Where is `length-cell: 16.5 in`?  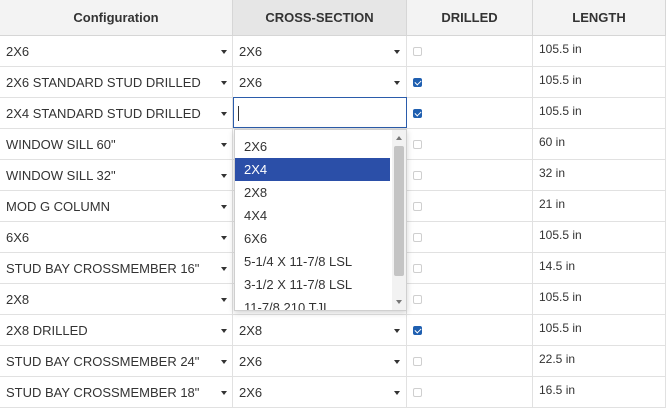
length-cell: 16.5 in is located at coordinates (599, 392).